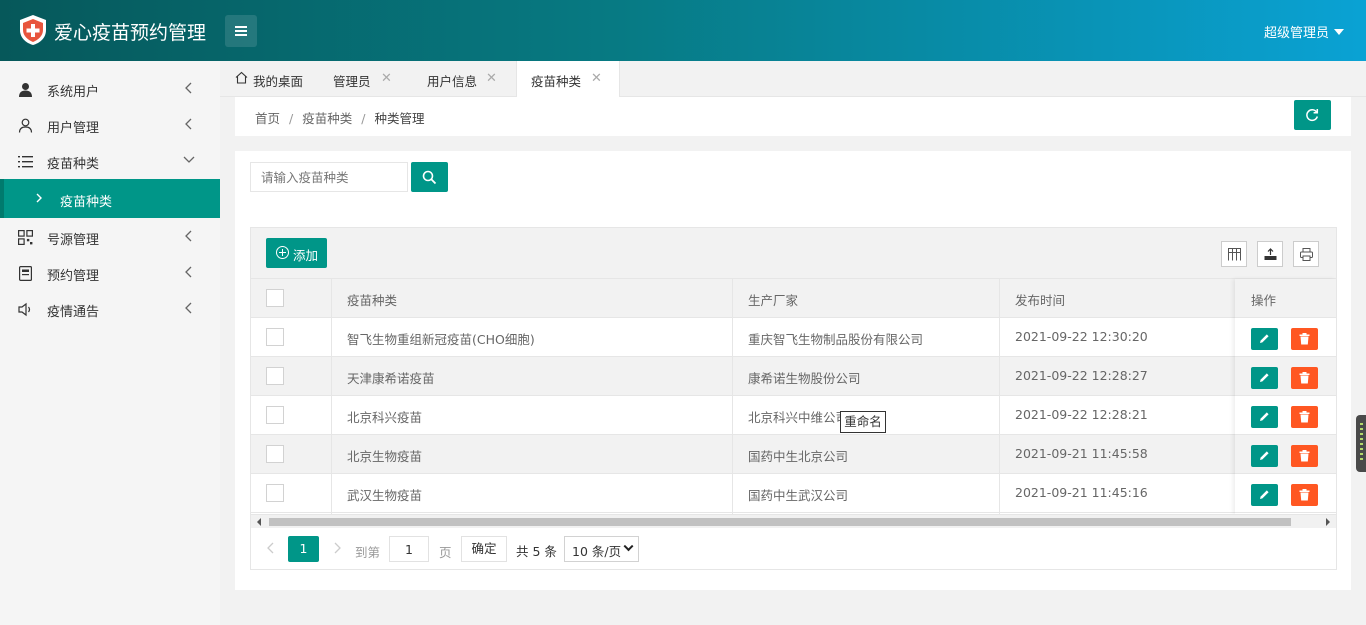  Describe the element at coordinates (999, 396) in the screenshot. I see `column-divider` at that location.